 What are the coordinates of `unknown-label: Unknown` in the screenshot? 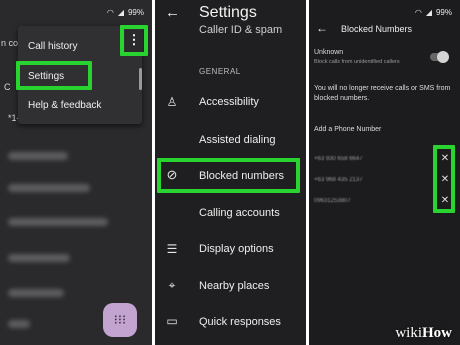 It's located at (329, 52).